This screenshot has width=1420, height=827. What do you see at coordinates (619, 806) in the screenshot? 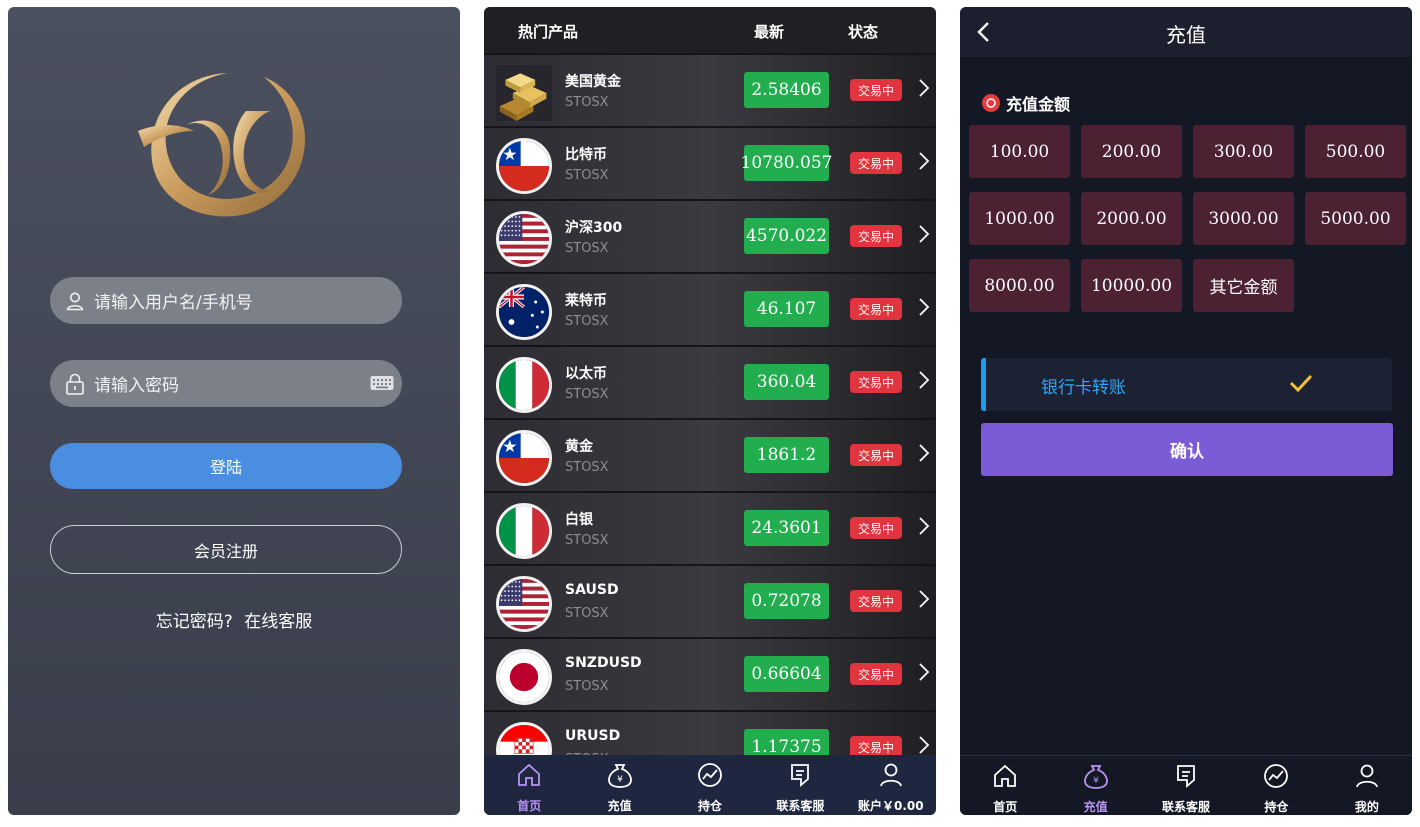
I see `tab-label: 充值` at bounding box center [619, 806].